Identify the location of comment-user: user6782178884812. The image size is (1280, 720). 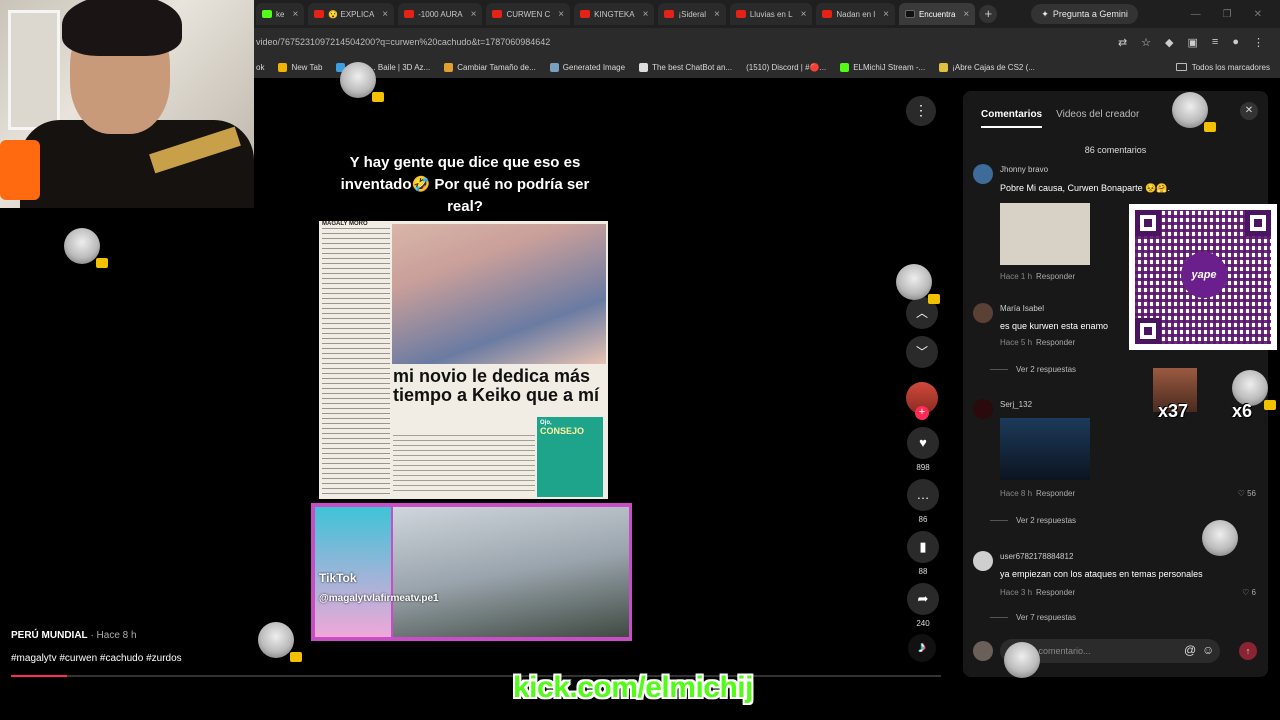
(1036, 556).